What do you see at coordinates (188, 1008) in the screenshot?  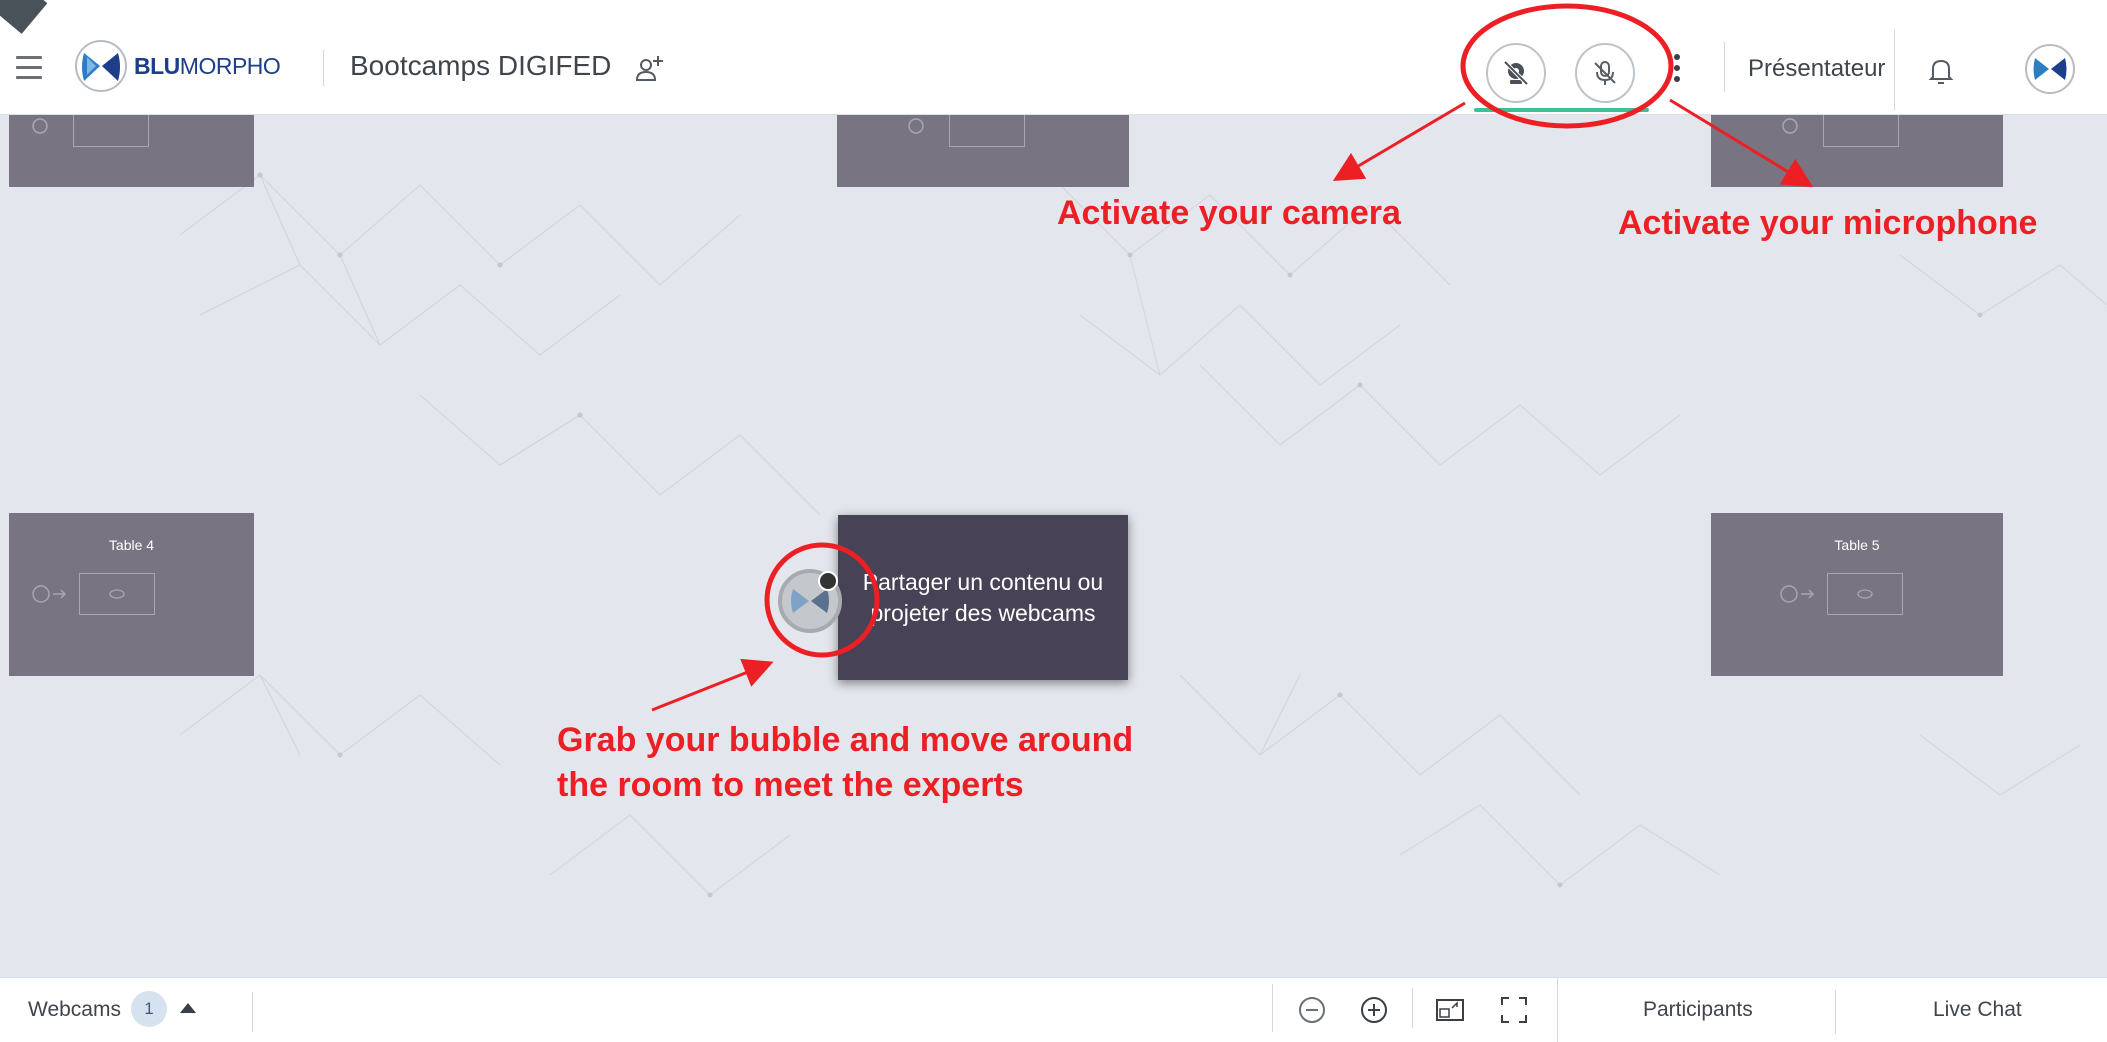 I see `caret-up-icon` at bounding box center [188, 1008].